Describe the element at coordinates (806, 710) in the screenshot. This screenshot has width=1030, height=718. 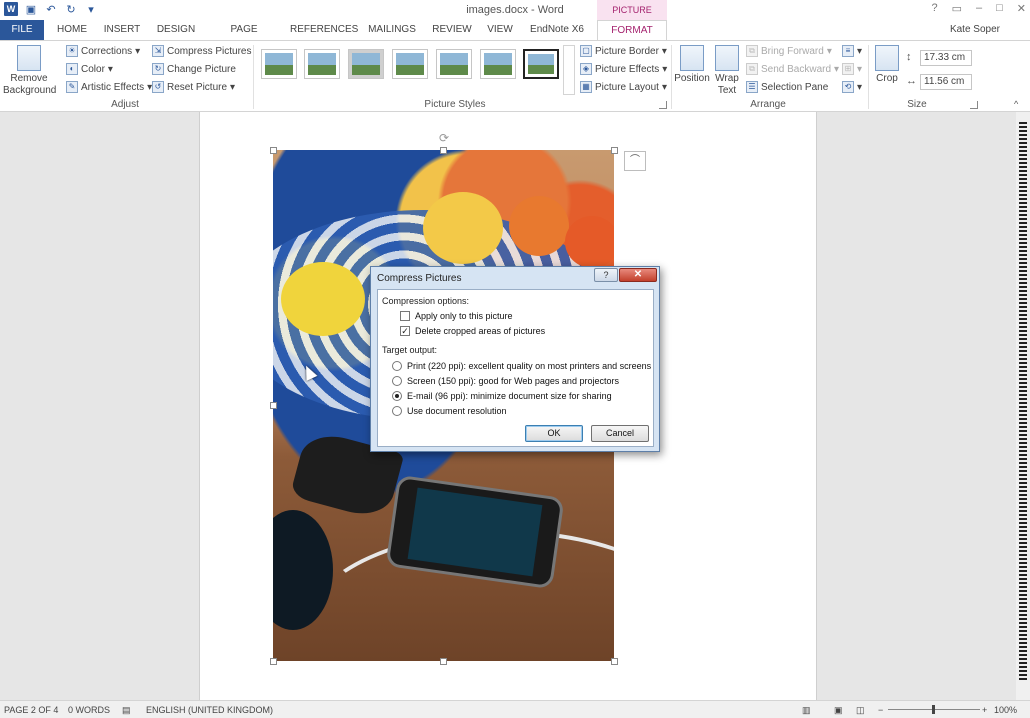
I see `read-mode-icon: ▥` at that location.